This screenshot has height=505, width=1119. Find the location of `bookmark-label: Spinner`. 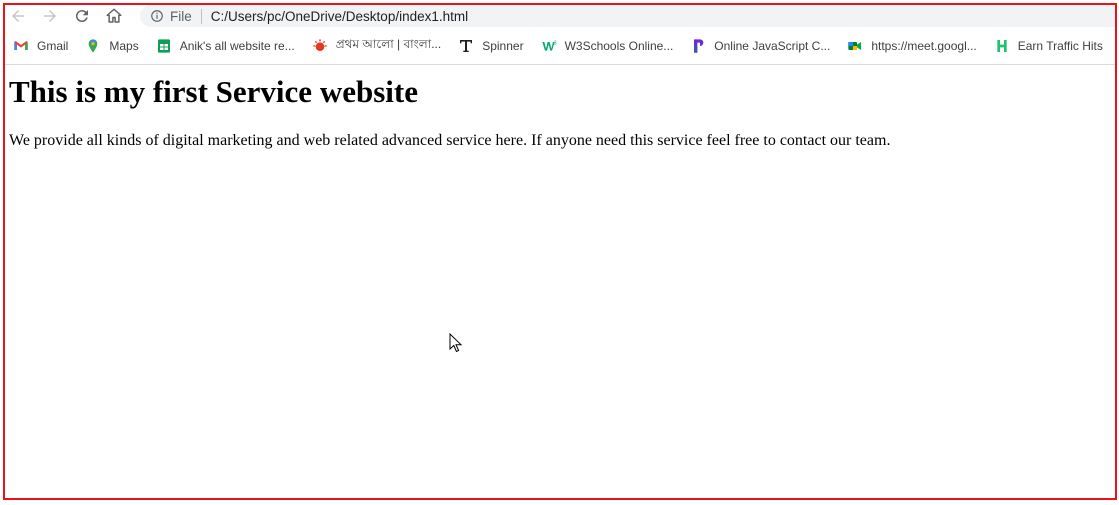

bookmark-label: Spinner is located at coordinates (503, 46).